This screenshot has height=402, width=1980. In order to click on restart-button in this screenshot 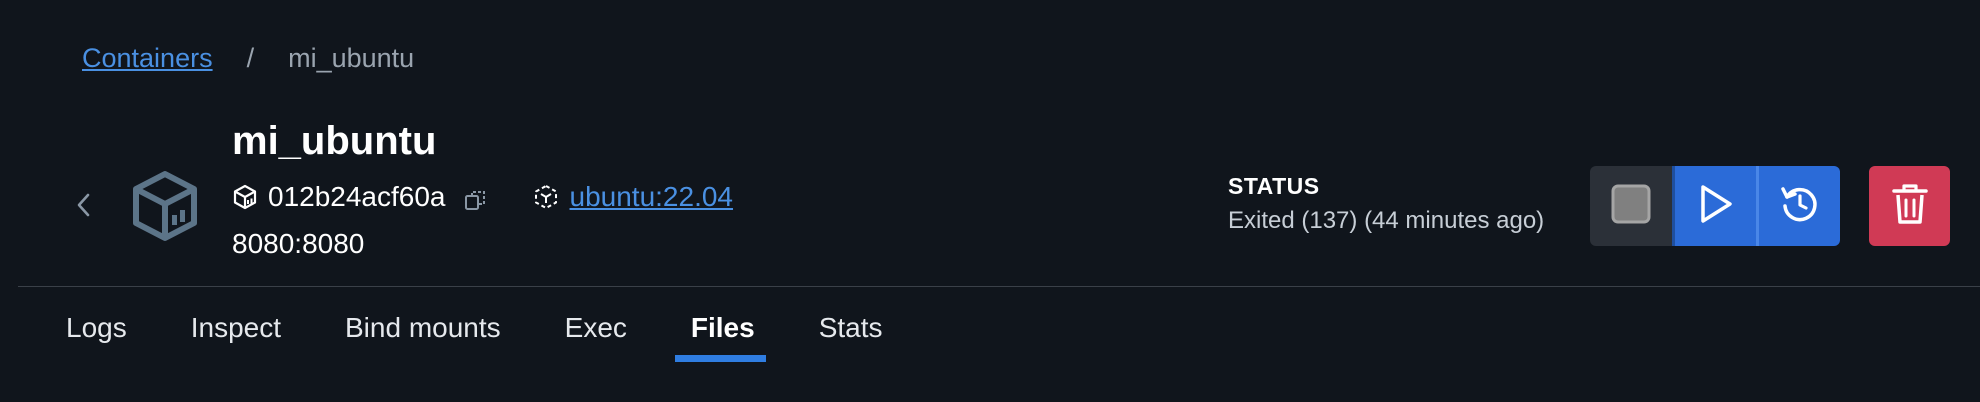, I will do `click(1798, 206)`.